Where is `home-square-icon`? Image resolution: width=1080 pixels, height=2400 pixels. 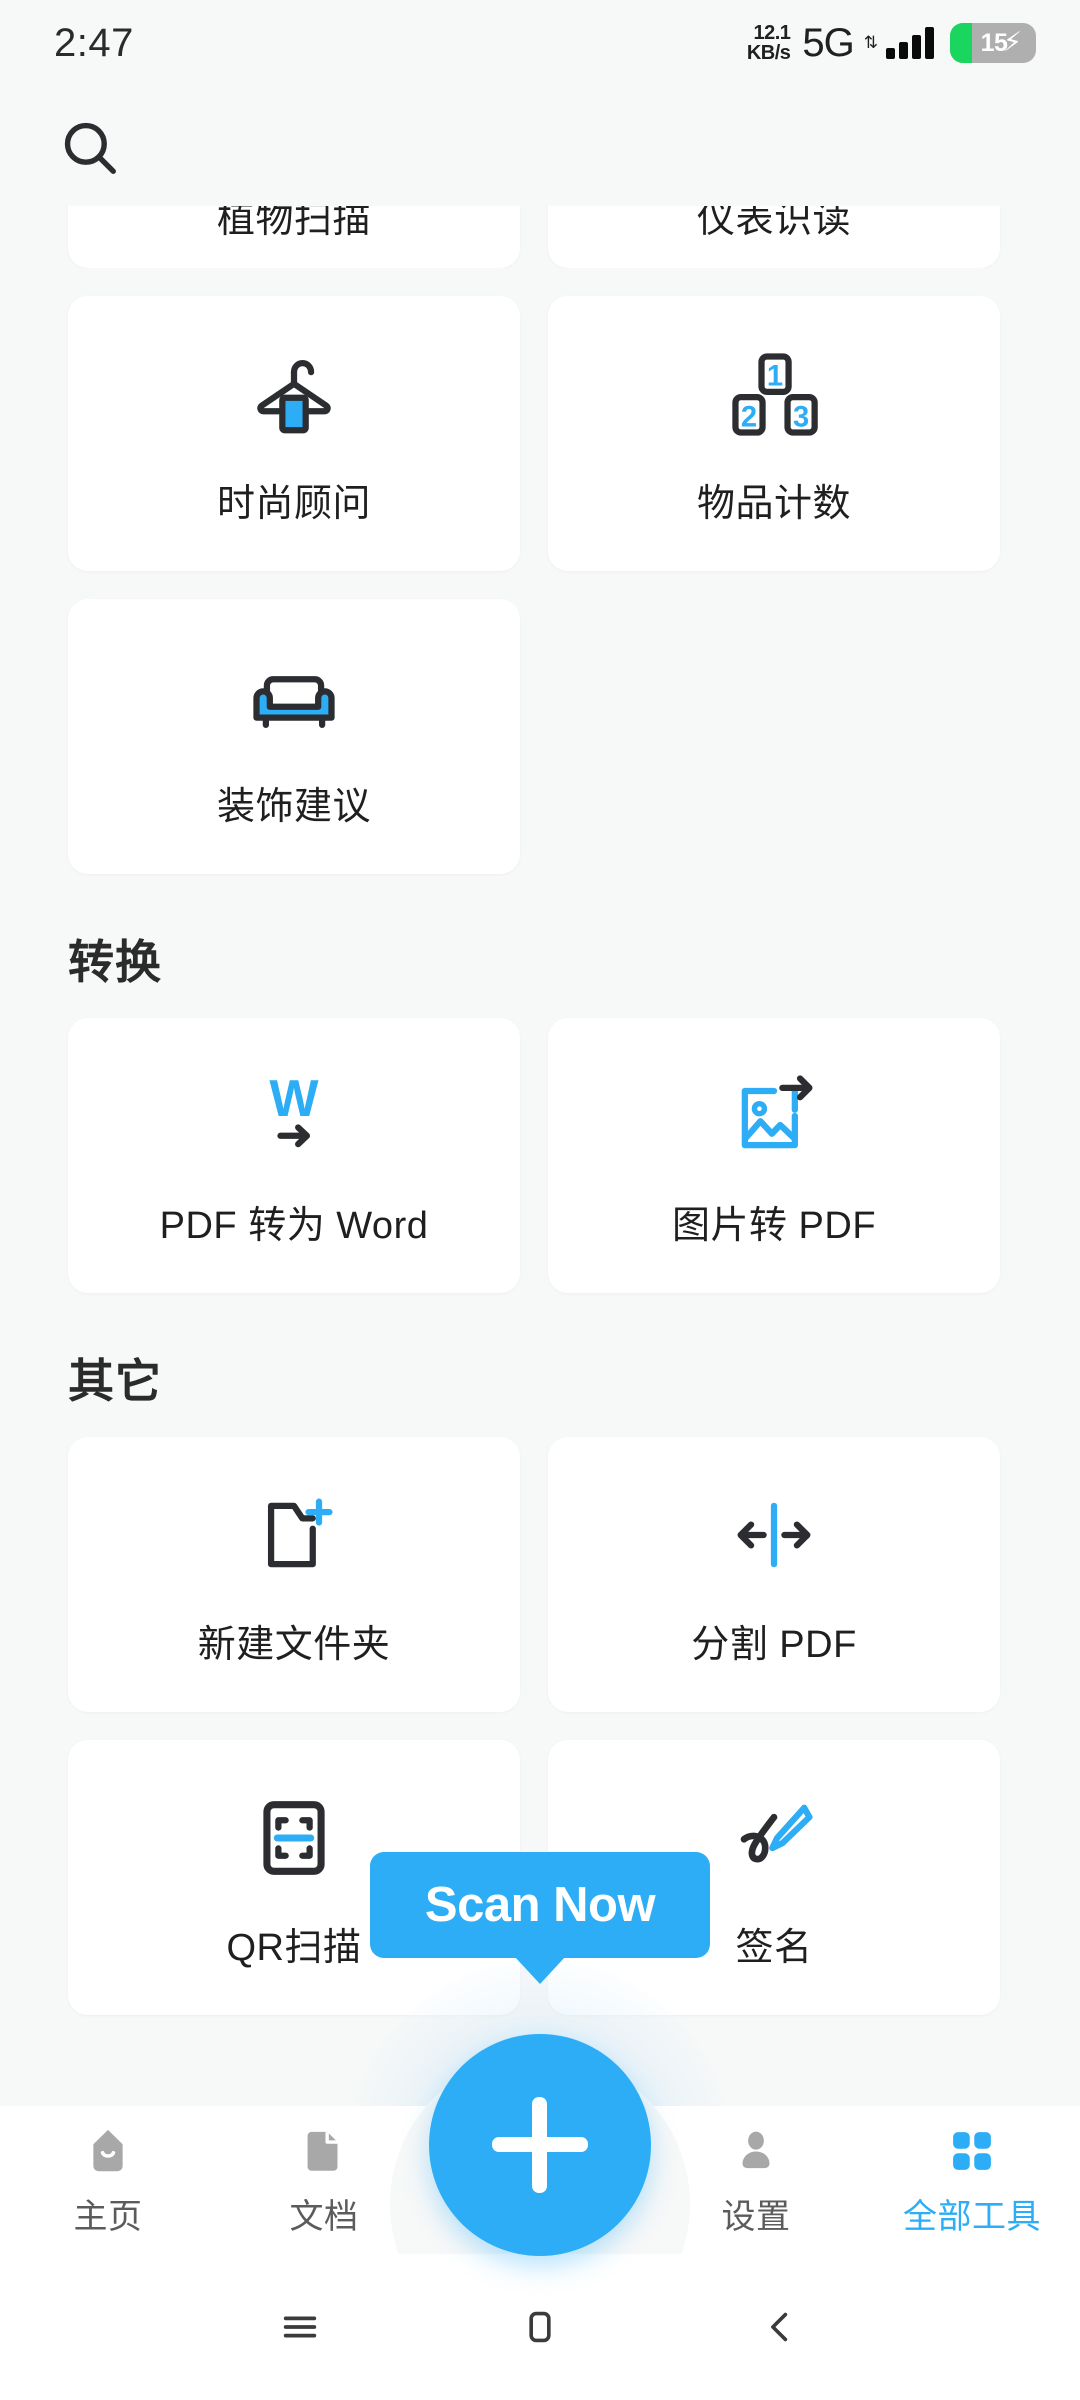 home-square-icon is located at coordinates (540, 2327).